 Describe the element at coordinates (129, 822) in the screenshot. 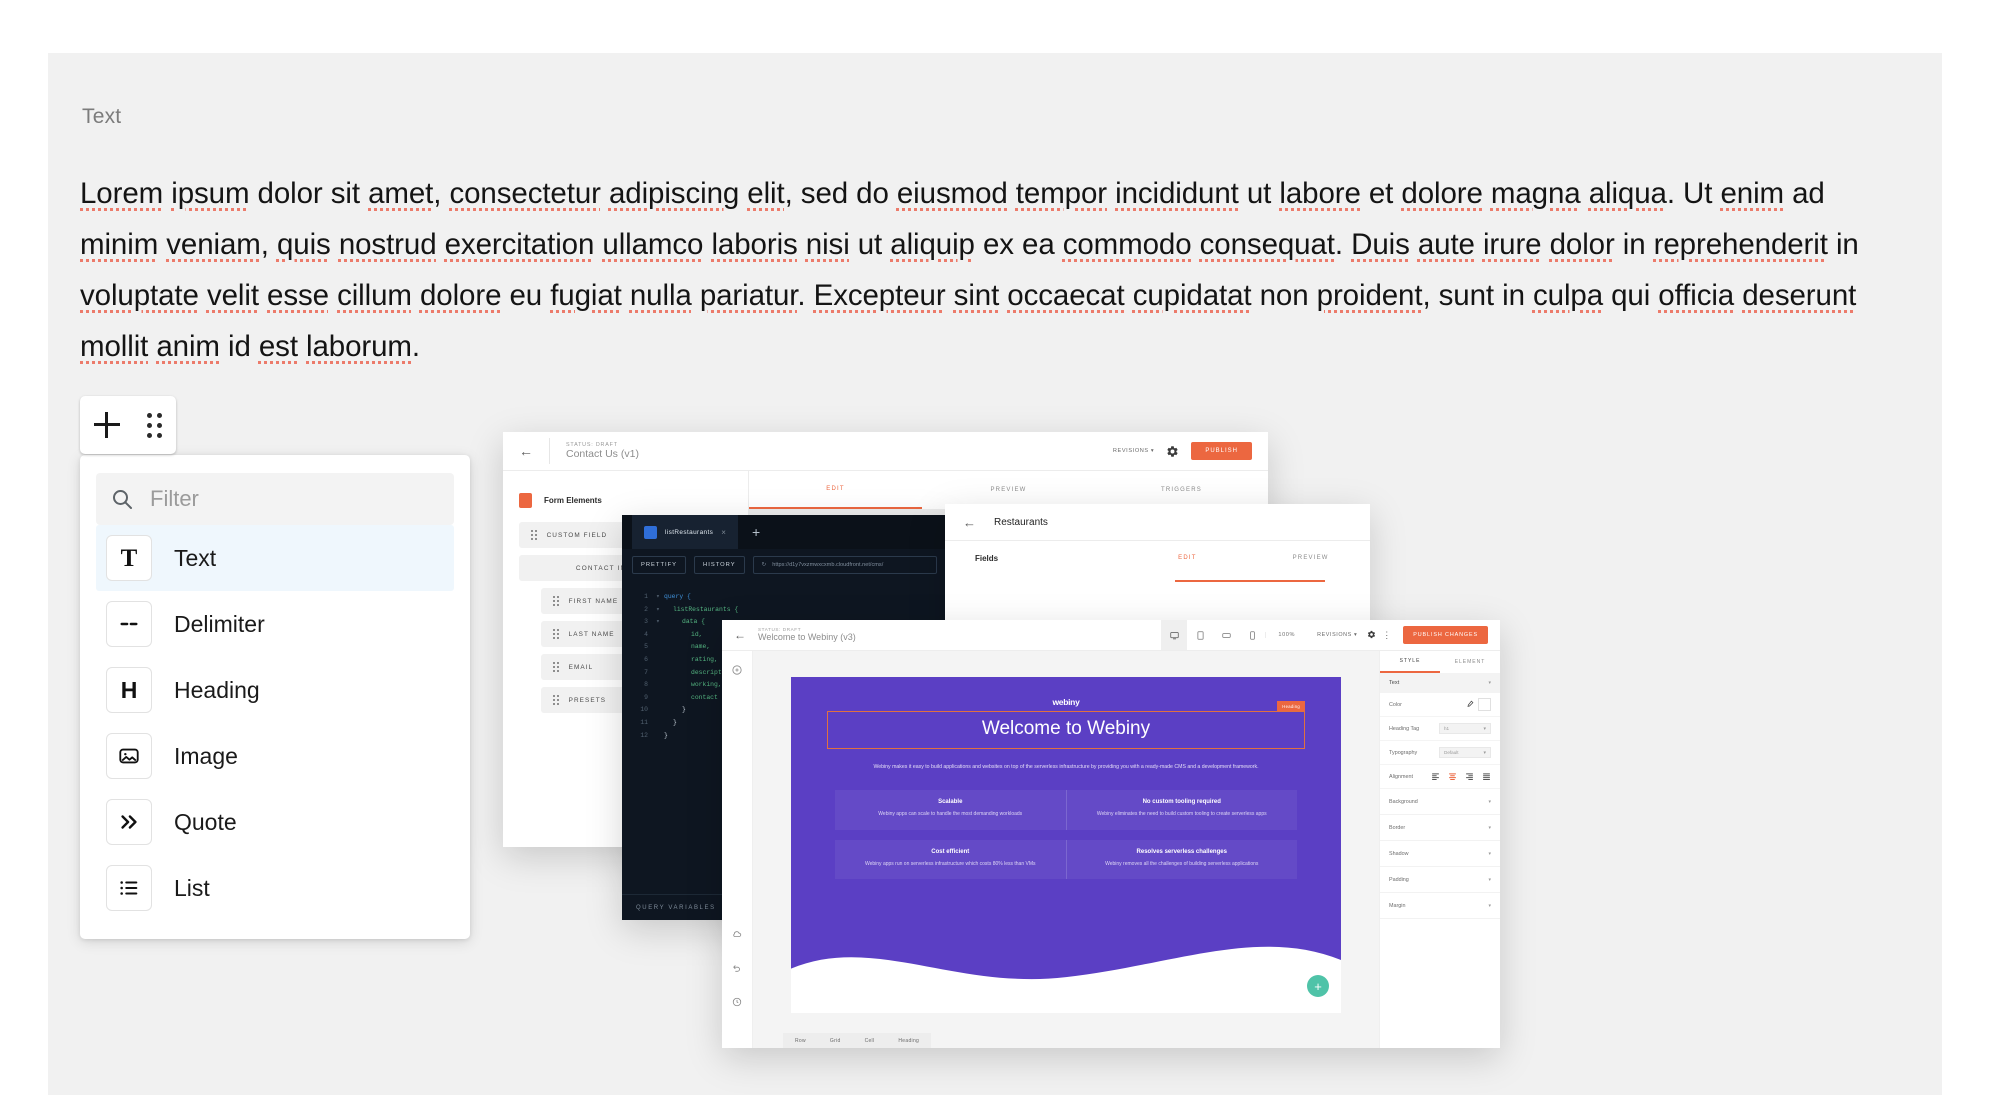

I see `quote-icon` at that location.